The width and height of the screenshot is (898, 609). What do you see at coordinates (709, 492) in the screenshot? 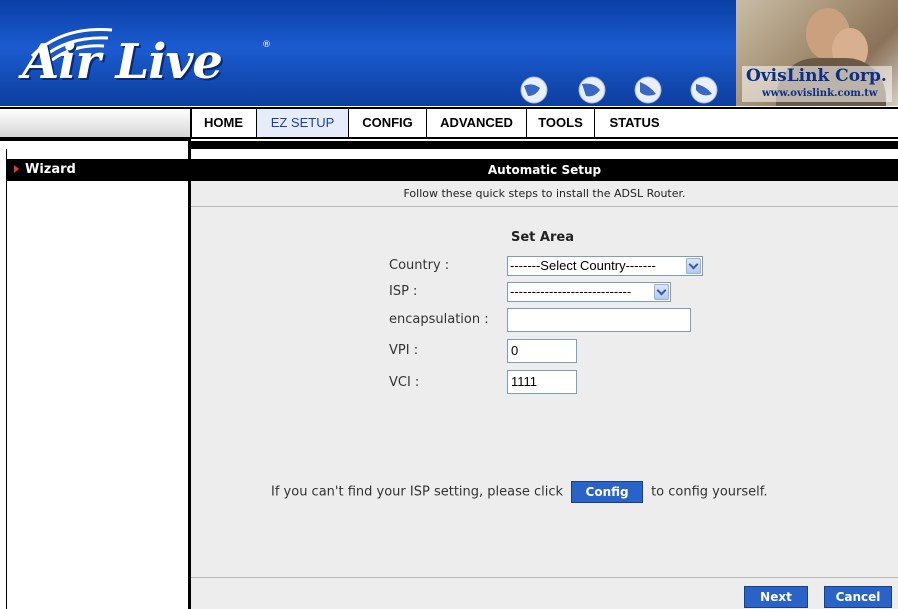
I see `help-text-suffix: to config yourself.` at bounding box center [709, 492].